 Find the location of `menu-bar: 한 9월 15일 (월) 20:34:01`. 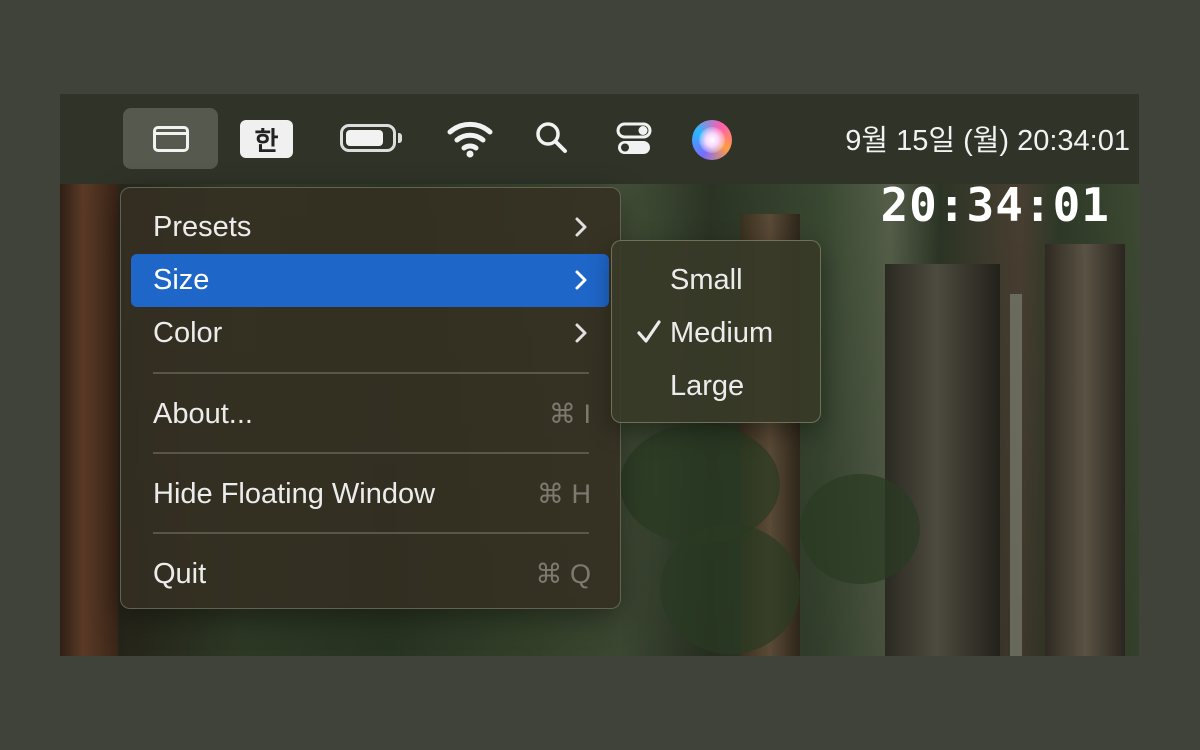

menu-bar: 한 9월 15일 (월) 20:34:01 is located at coordinates (599, 139).